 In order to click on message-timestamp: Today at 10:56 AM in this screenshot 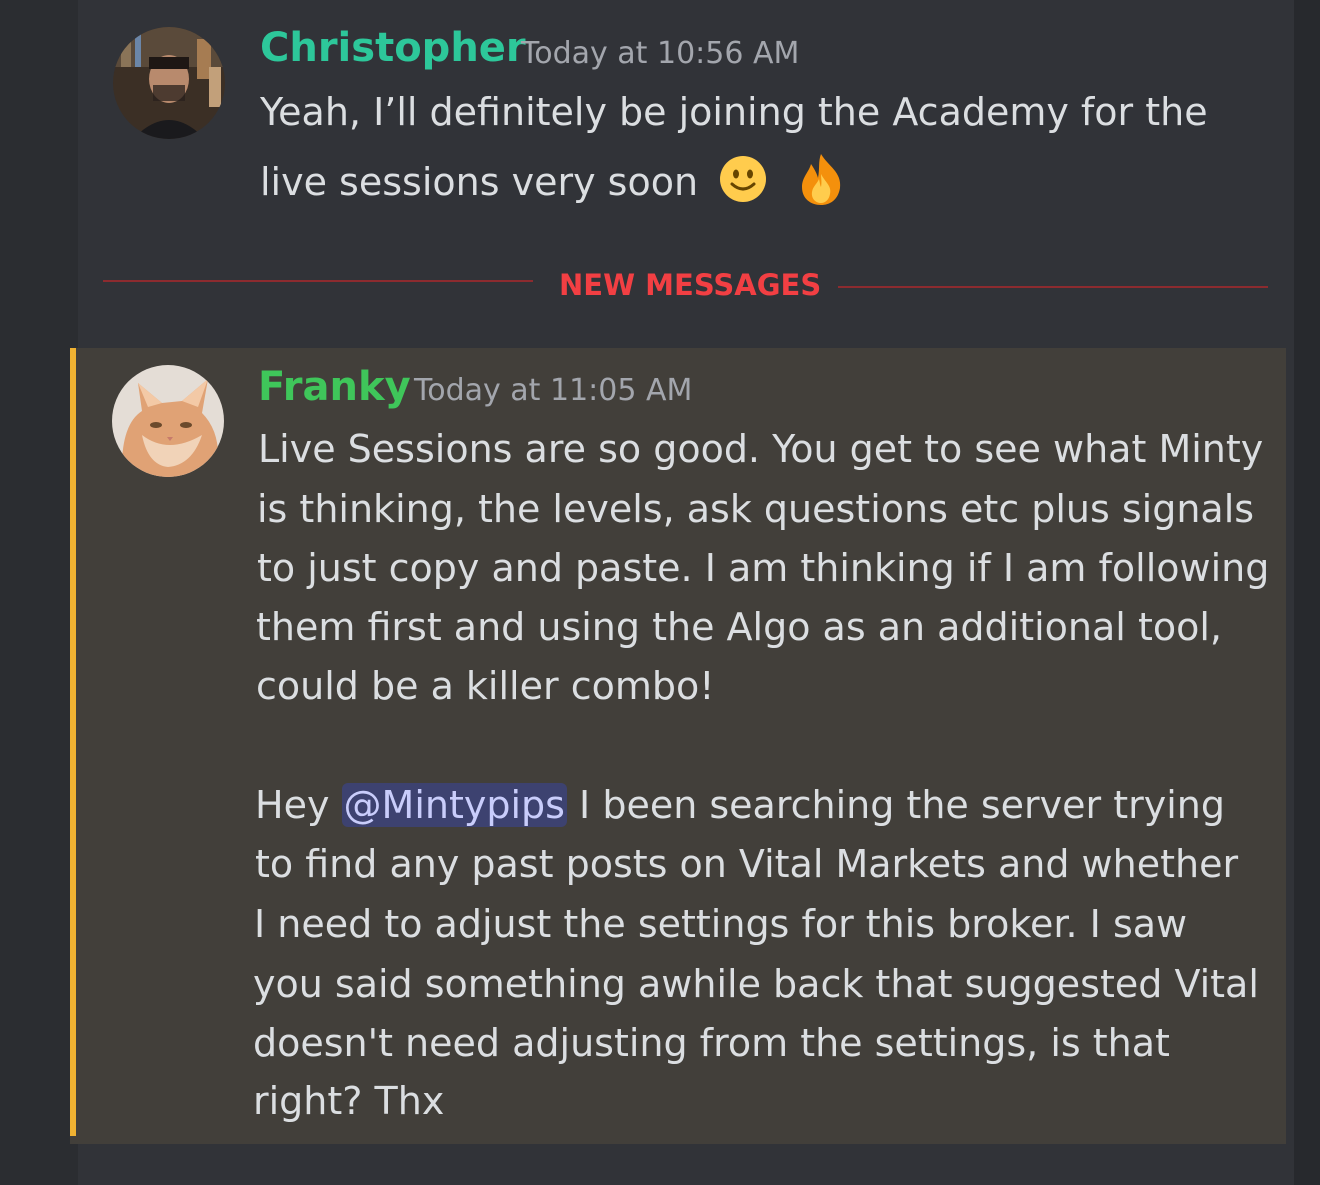, I will do `click(660, 54)`.